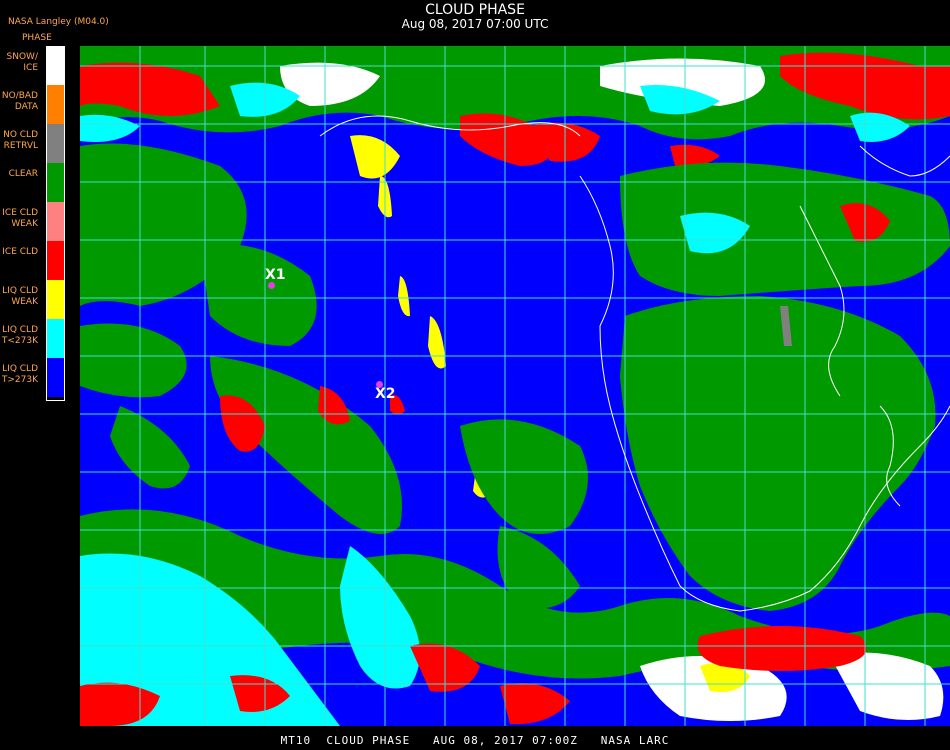  I want to click on legend-item-liq-cld-warm: LIQ CLD T>273K, so click(33, 377).